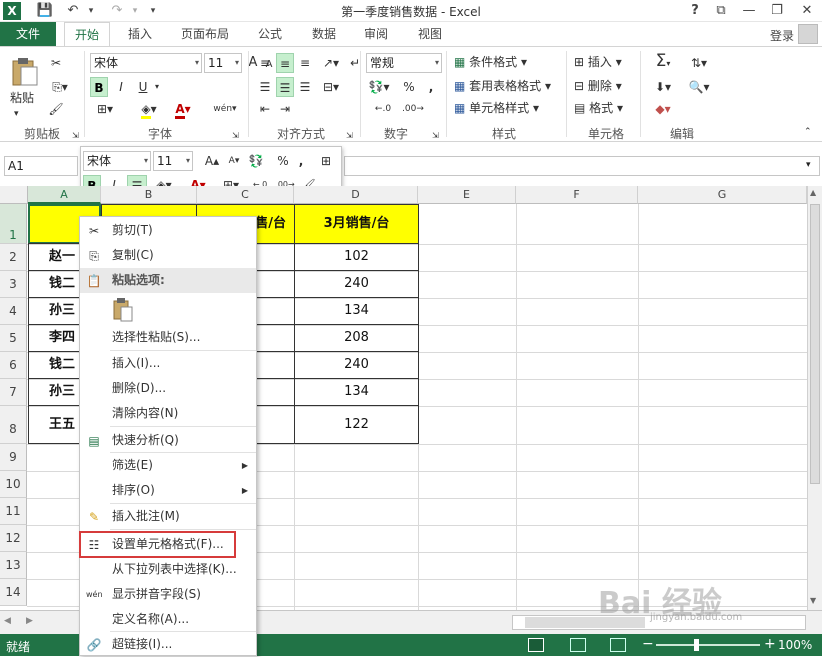 This screenshot has height=657, width=822. I want to click on expand-formula-icon: ▾, so click(808, 165).